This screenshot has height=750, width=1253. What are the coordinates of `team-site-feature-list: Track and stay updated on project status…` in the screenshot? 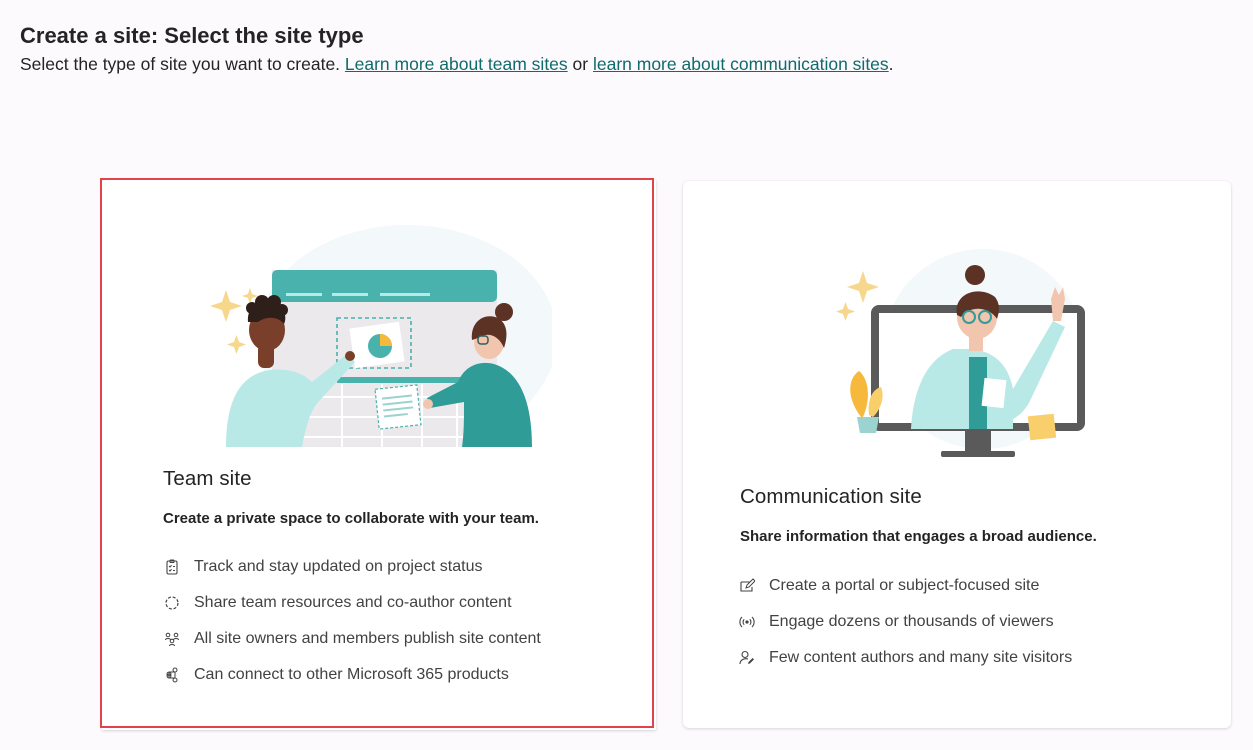 It's located at (352, 621).